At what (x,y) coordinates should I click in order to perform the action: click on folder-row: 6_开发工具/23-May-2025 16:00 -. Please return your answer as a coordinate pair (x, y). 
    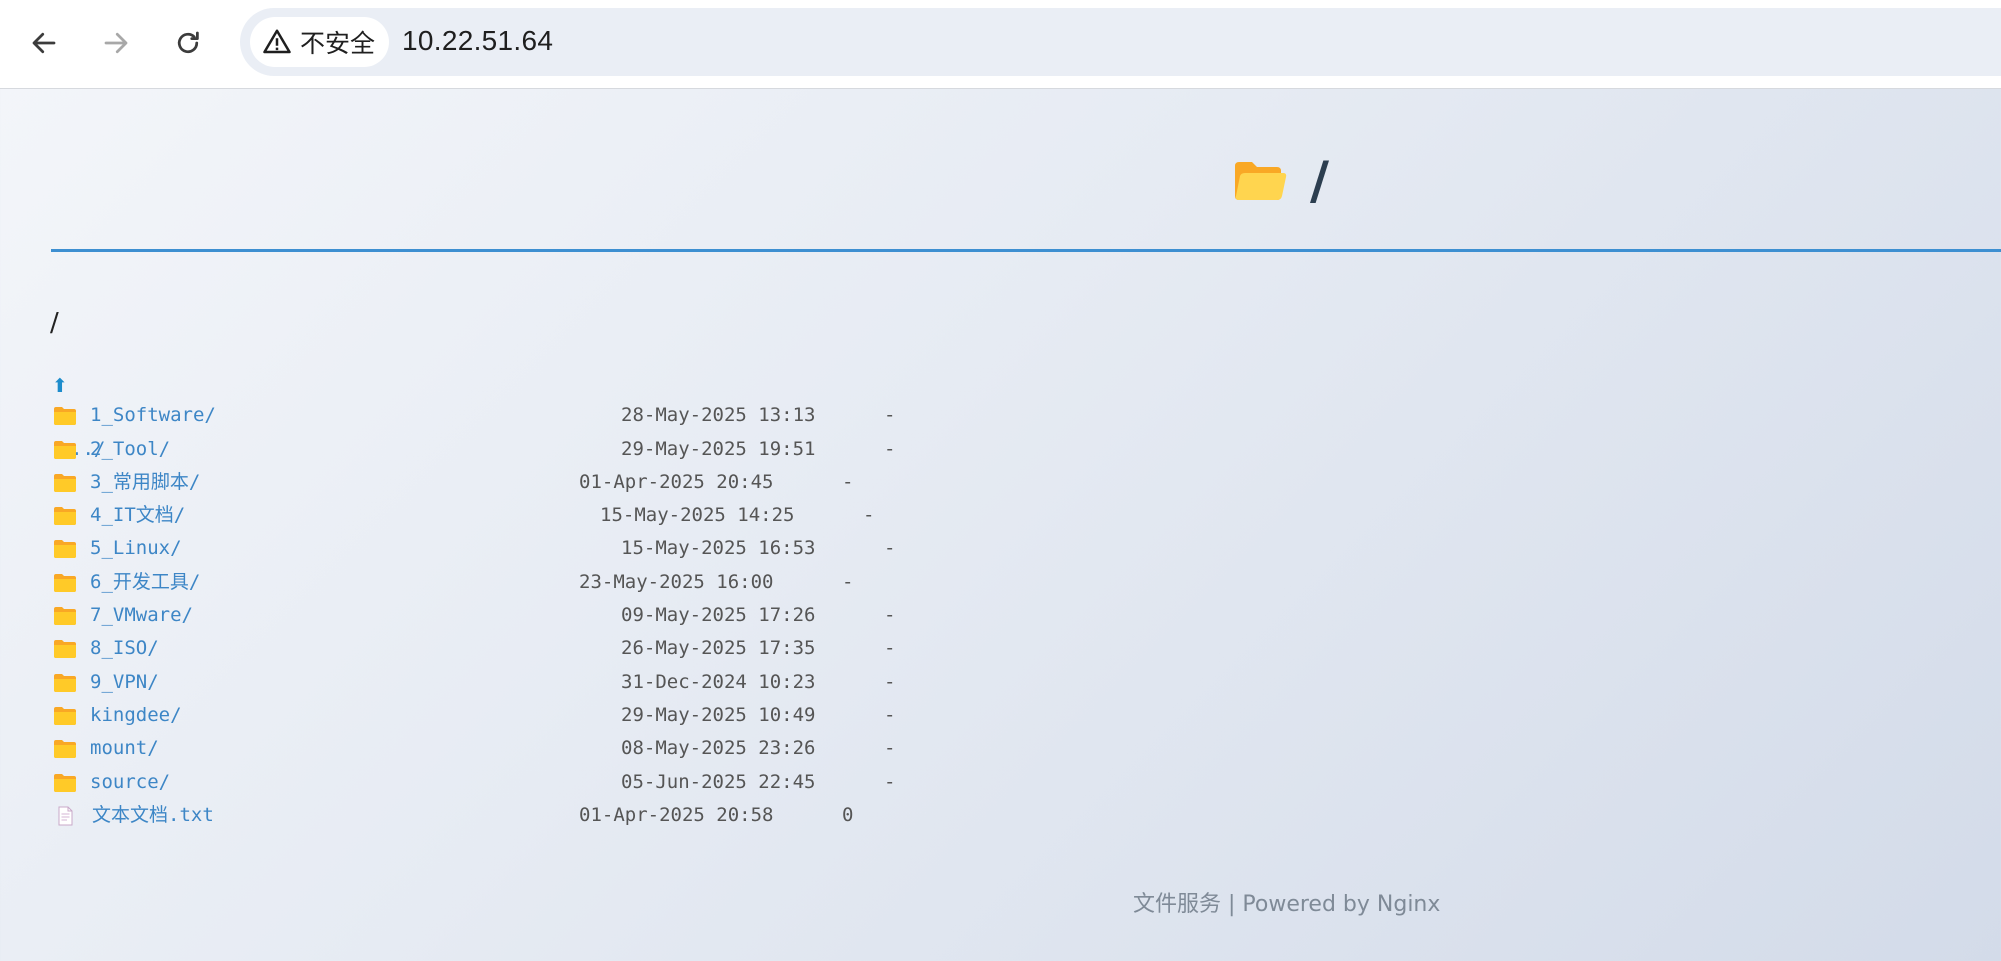
    Looking at the image, I should click on (550, 582).